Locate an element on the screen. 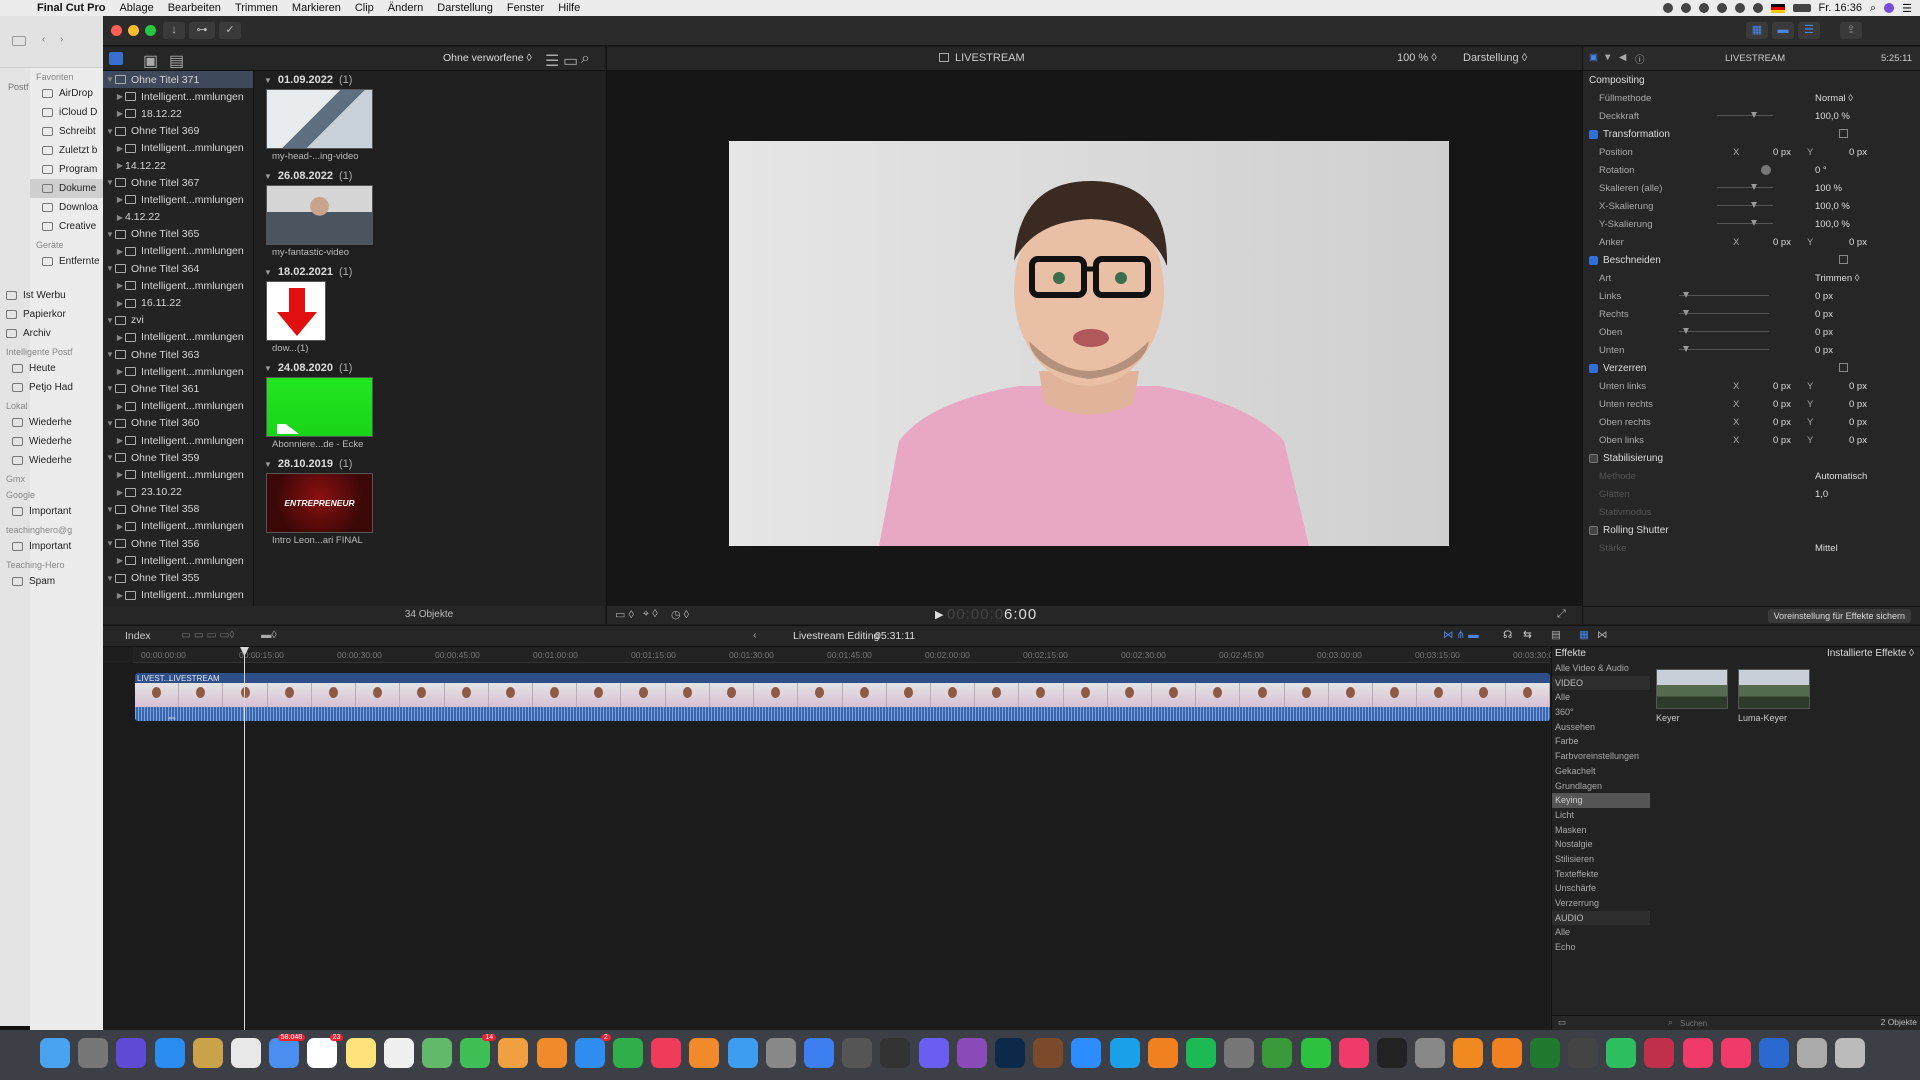 This screenshot has width=1920, height=1080. filter-dropdown: Ohne verworfene ◊ is located at coordinates (487, 58).